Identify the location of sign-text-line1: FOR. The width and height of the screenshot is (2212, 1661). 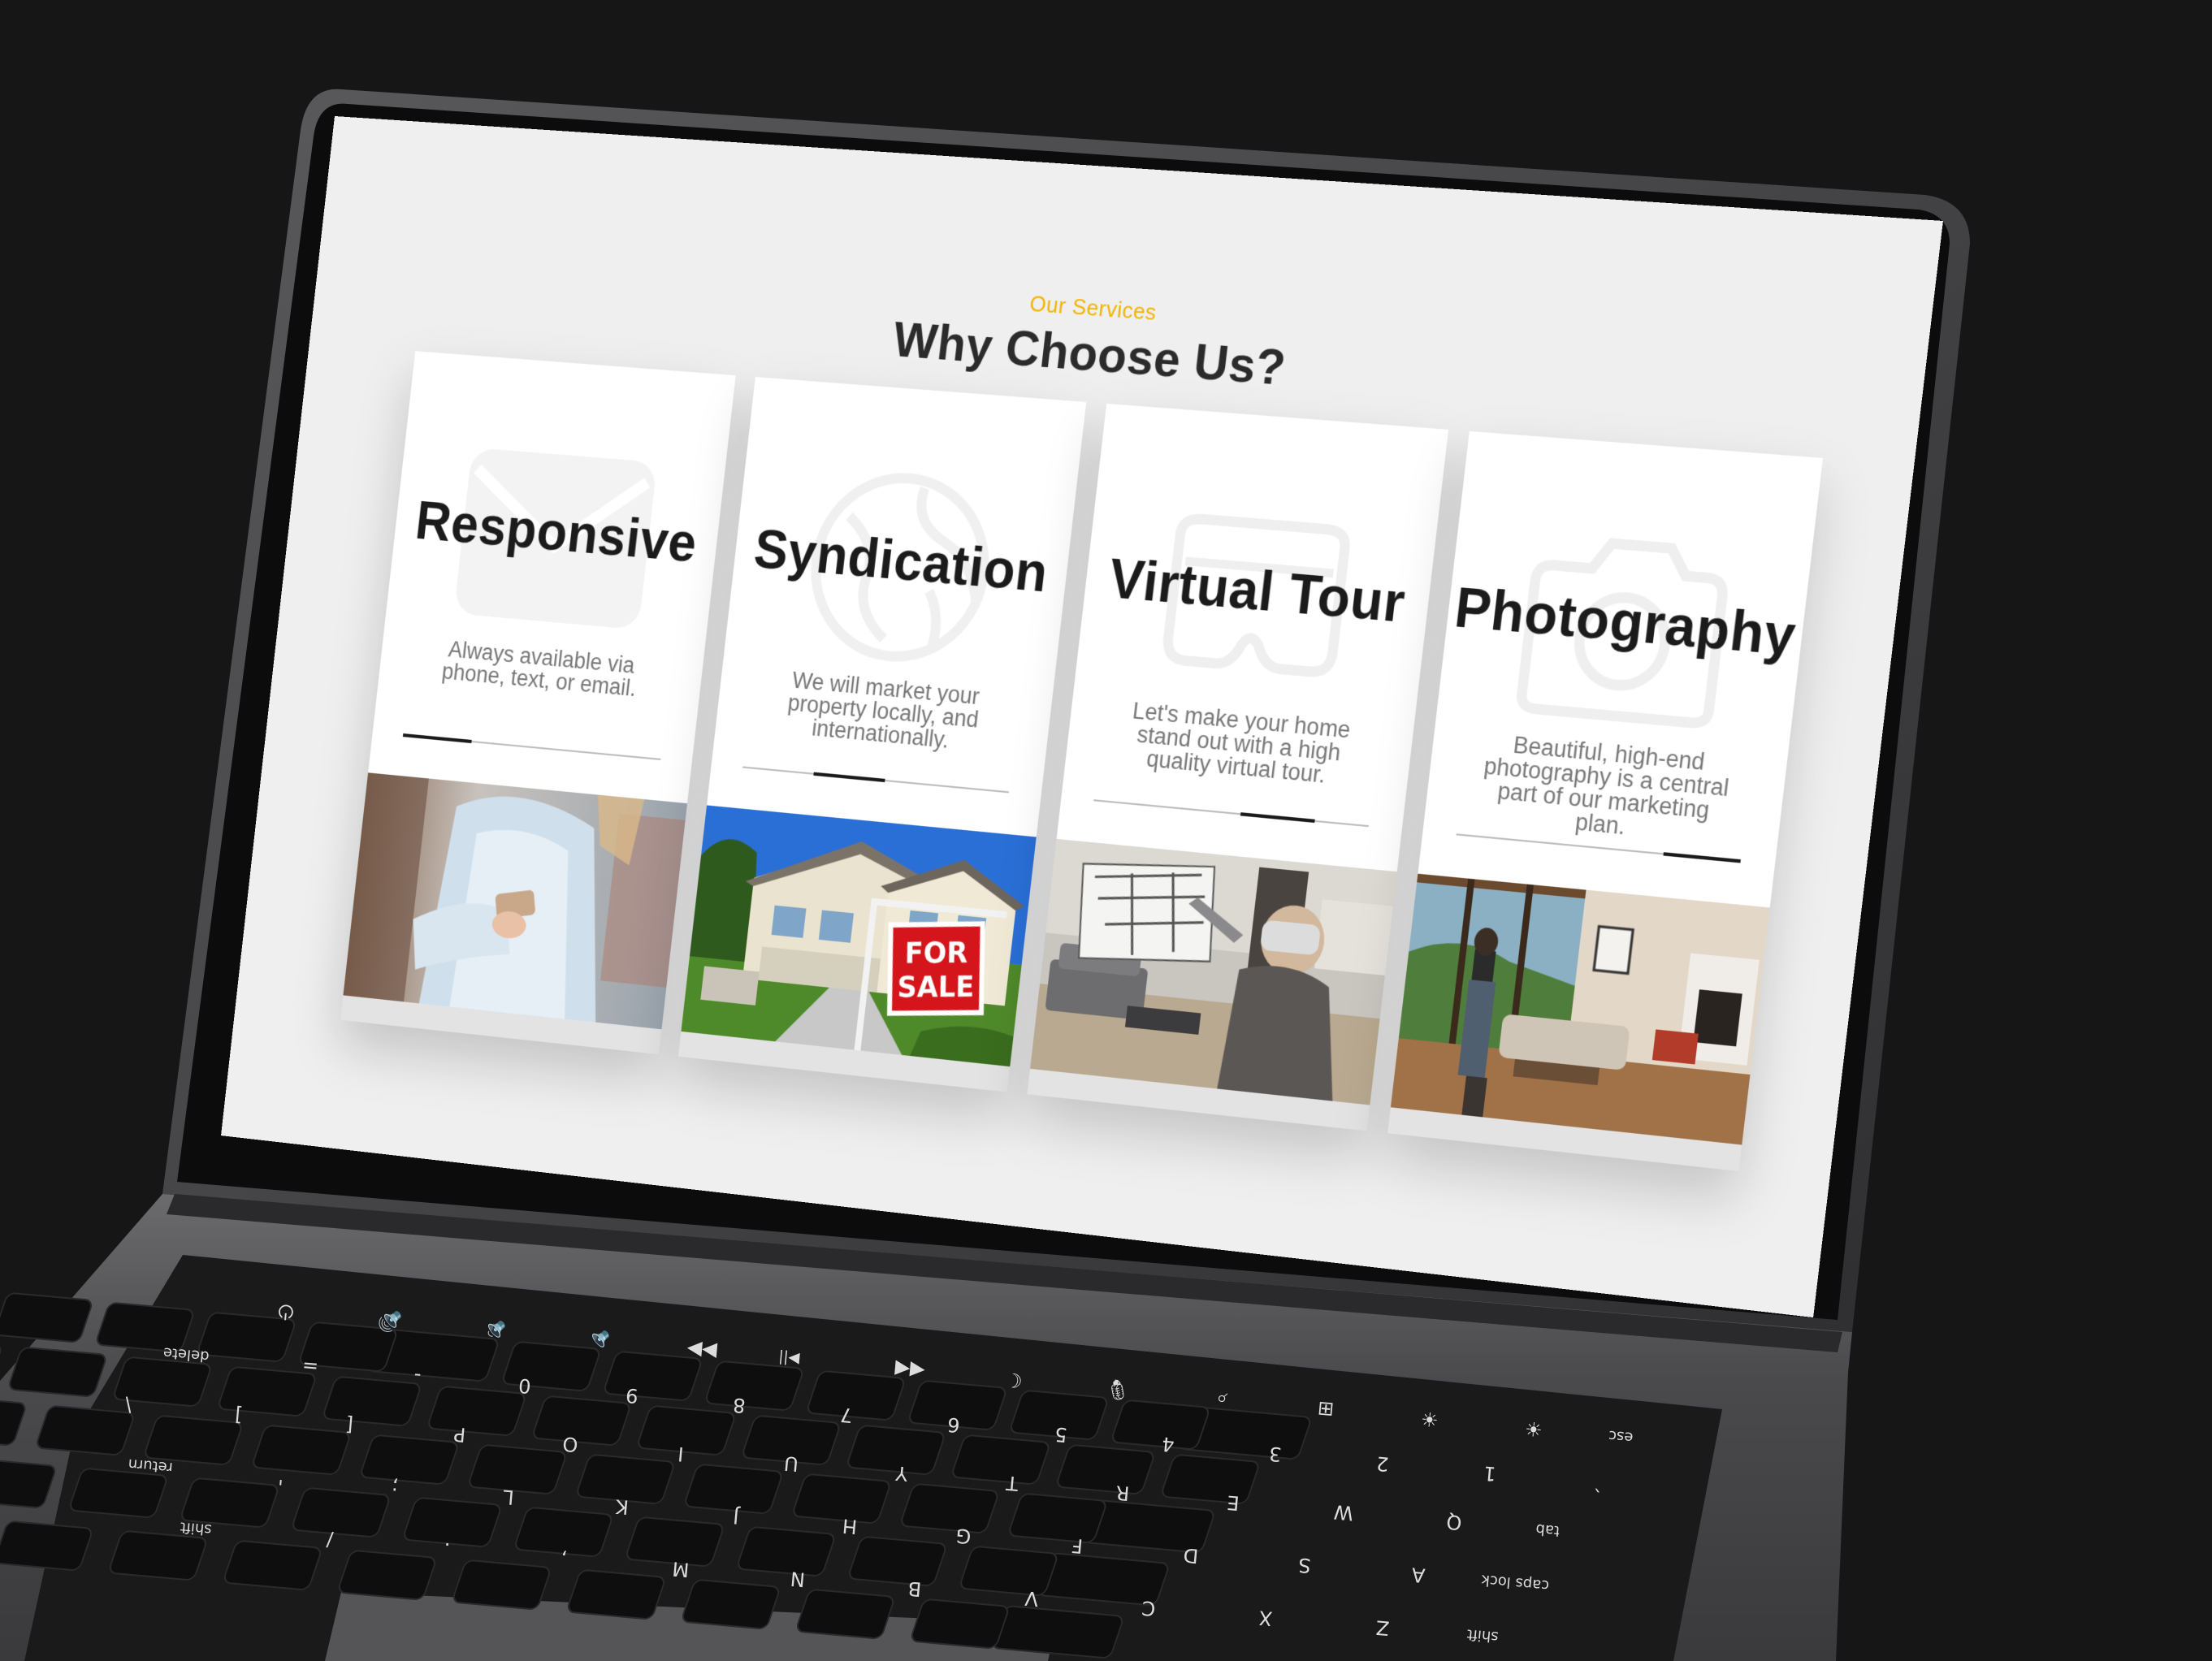
(935, 953).